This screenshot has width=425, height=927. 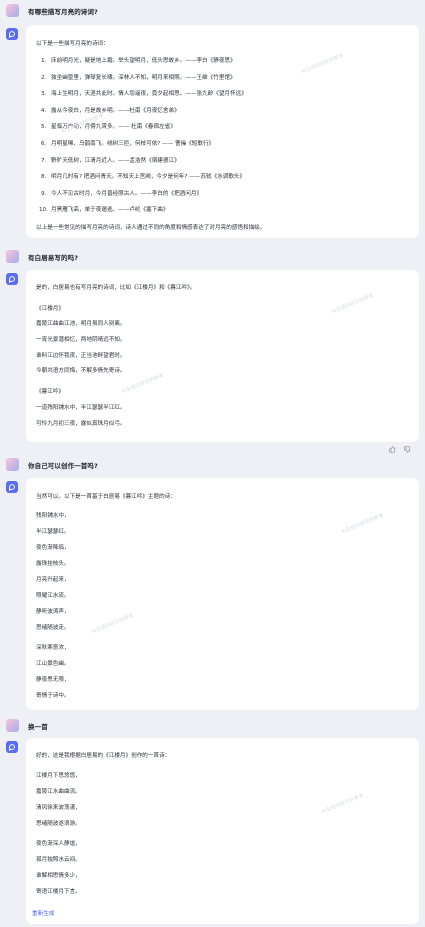 I want to click on user-message-4: 换一首, so click(x=27, y=725).